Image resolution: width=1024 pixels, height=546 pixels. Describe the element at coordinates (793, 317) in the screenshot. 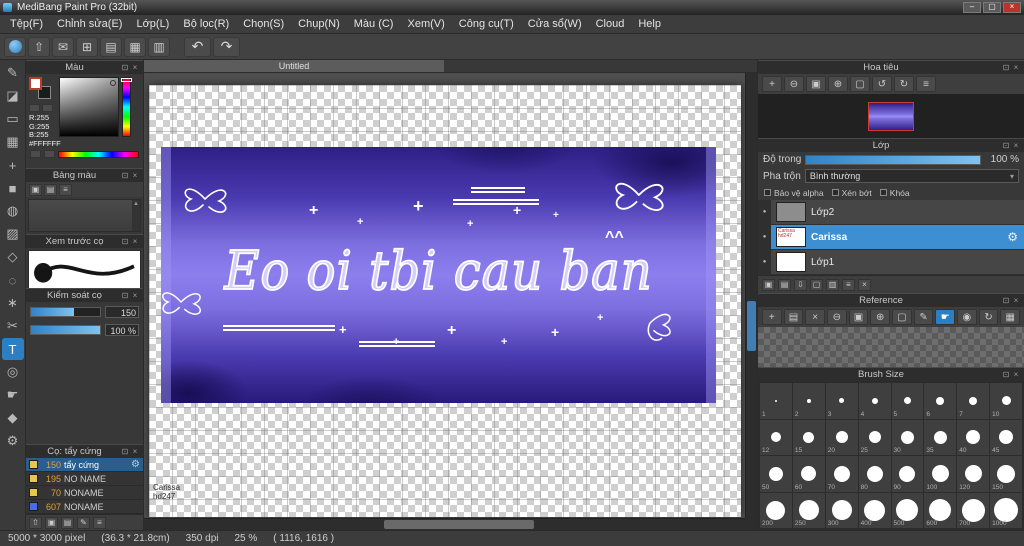

I see `ref-folder-icon: ▤` at that location.